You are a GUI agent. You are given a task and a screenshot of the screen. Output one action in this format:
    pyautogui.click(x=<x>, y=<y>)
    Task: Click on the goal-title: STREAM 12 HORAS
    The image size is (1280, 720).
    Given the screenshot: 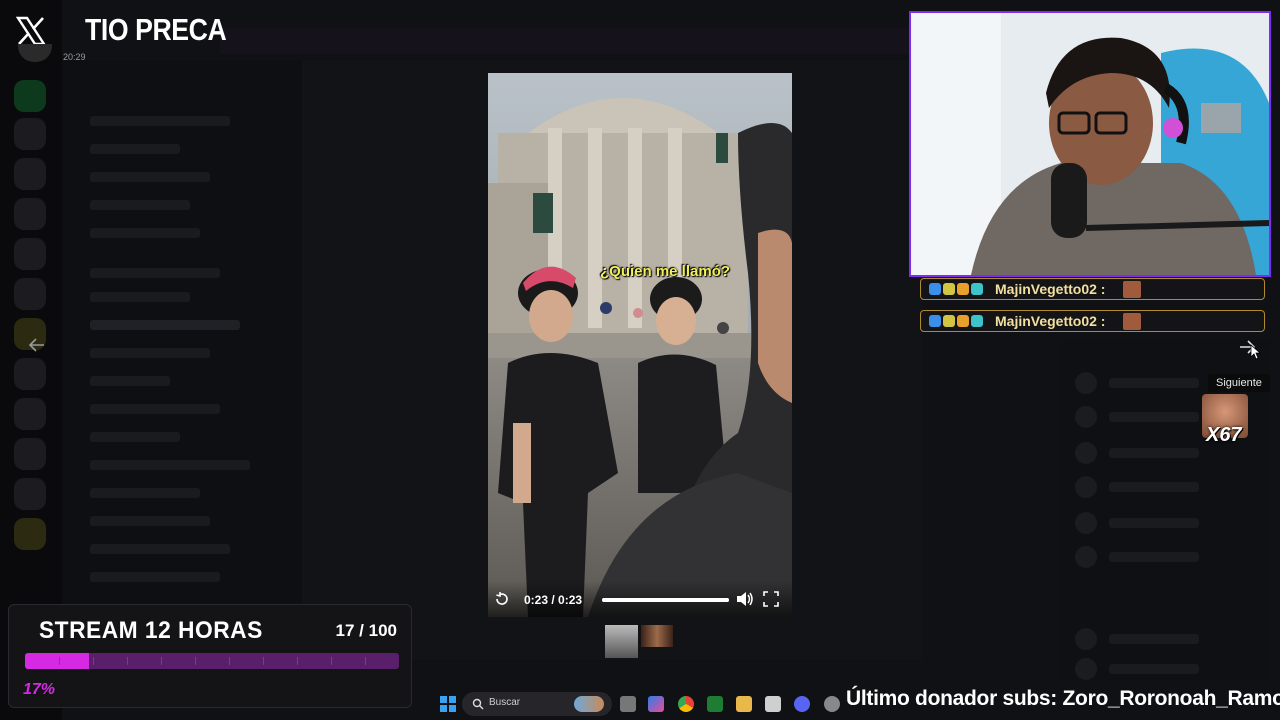 What is the action you would take?
    pyautogui.click(x=151, y=630)
    